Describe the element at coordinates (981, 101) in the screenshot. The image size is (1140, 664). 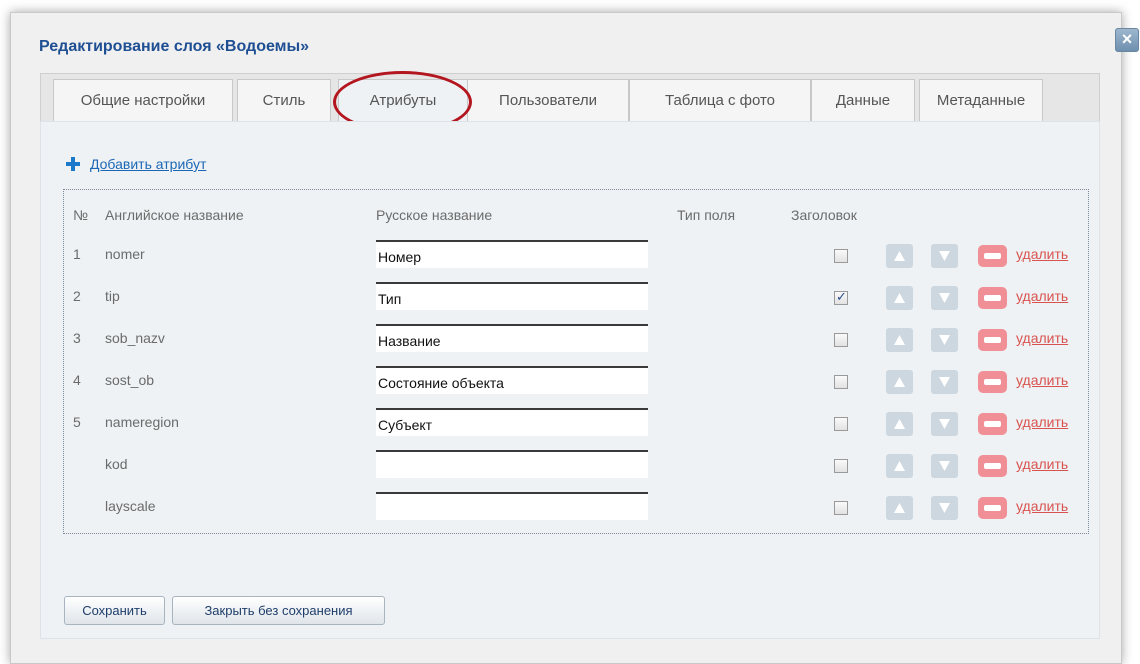
I see `tab-metadata: Метаданные` at that location.